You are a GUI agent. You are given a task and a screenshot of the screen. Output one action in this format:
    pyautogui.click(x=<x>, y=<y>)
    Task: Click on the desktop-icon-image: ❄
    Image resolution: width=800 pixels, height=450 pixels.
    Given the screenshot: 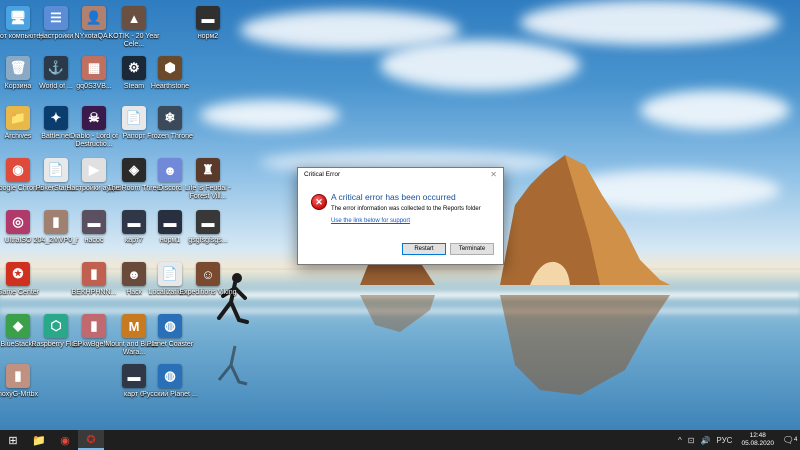 What is the action you would take?
    pyautogui.click(x=170, y=118)
    